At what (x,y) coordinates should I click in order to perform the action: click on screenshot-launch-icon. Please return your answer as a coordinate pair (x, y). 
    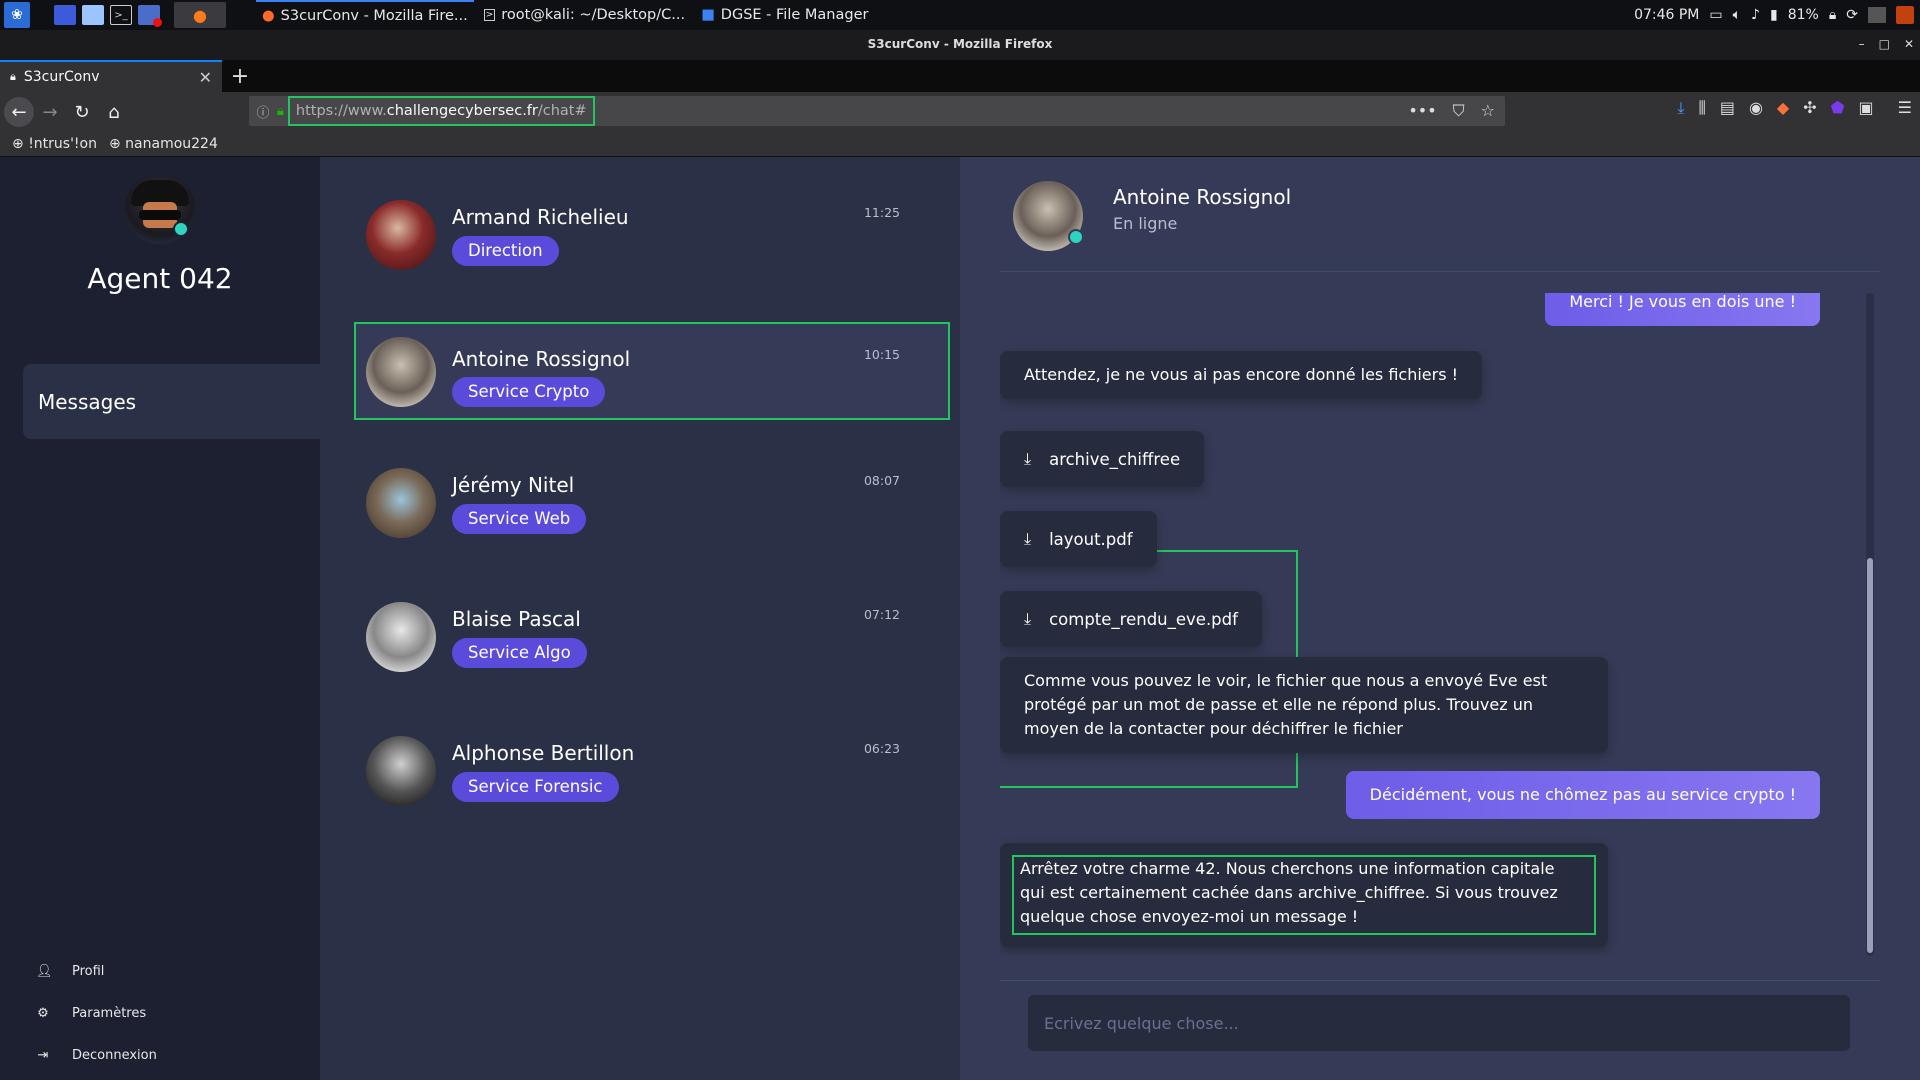
    Looking at the image, I should click on (150, 16).